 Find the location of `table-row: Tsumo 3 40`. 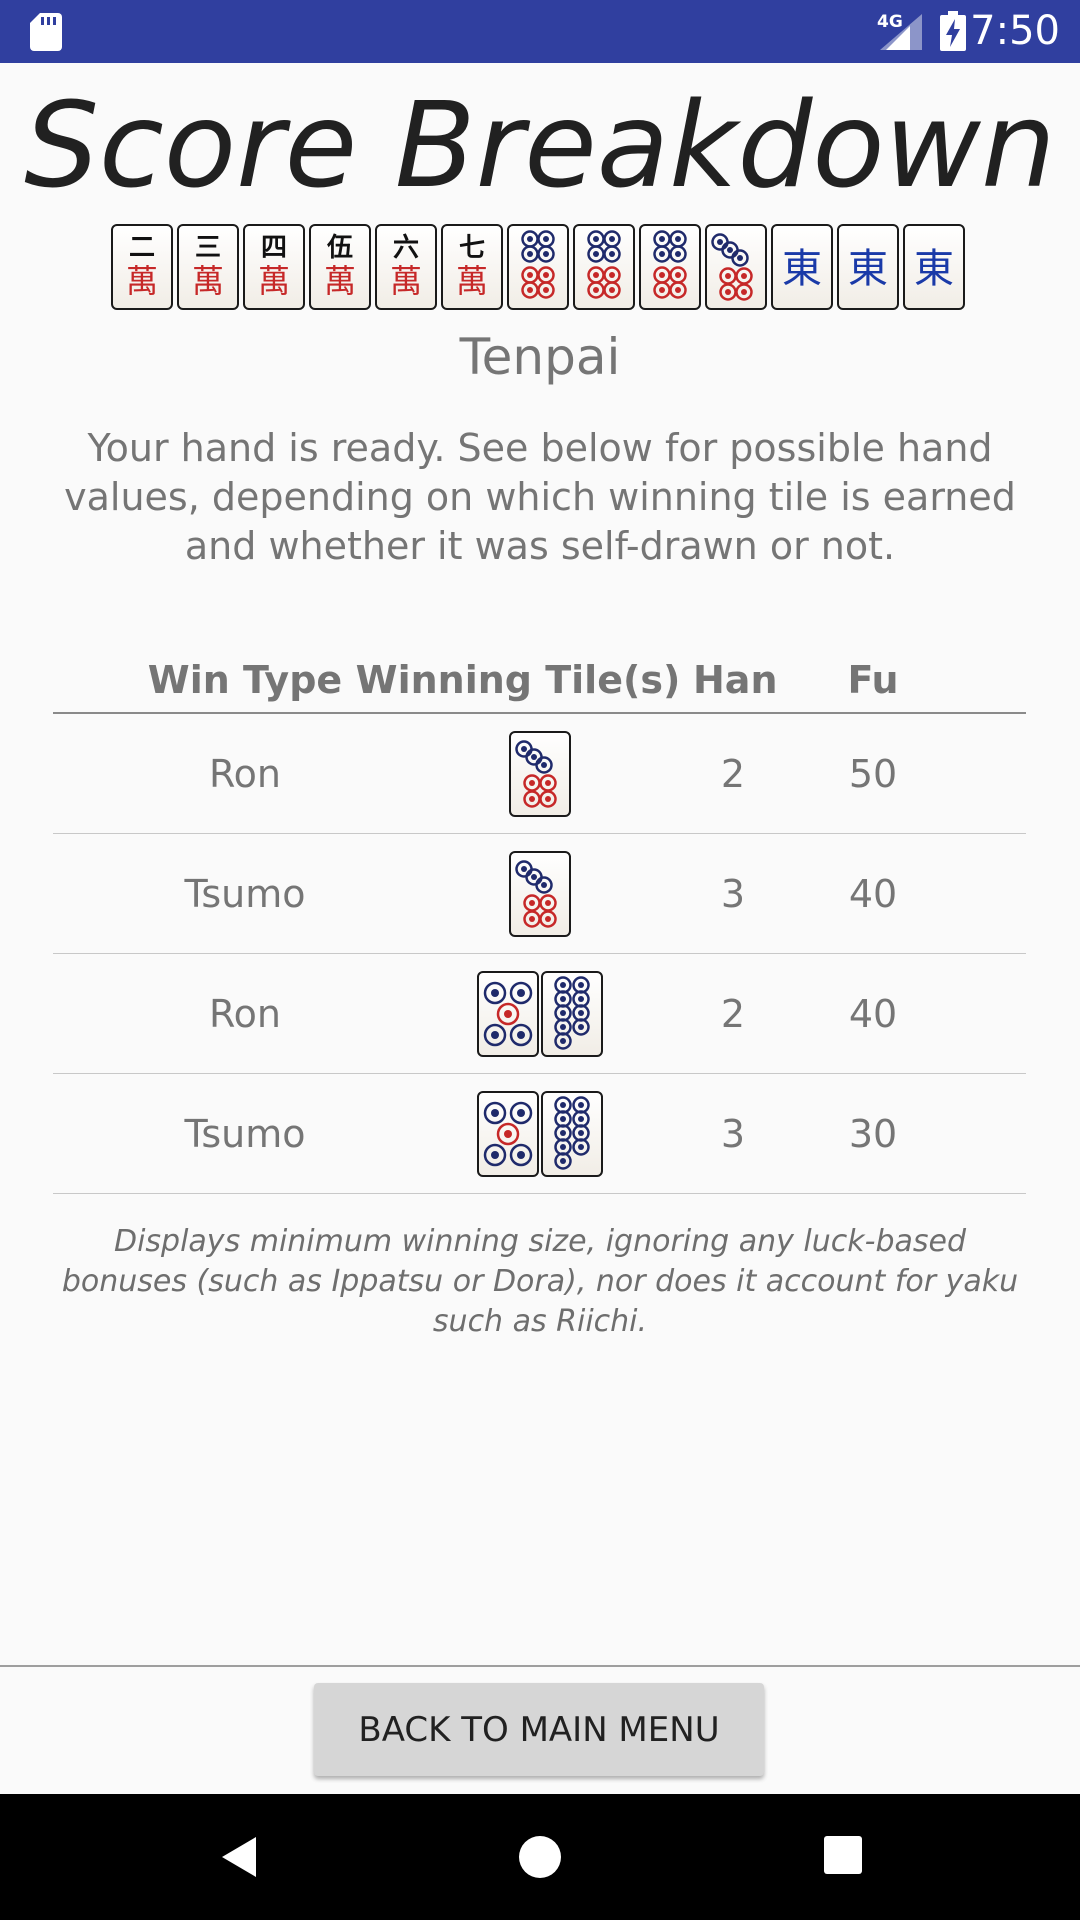

table-row: Tsumo 3 40 is located at coordinates (539, 894).